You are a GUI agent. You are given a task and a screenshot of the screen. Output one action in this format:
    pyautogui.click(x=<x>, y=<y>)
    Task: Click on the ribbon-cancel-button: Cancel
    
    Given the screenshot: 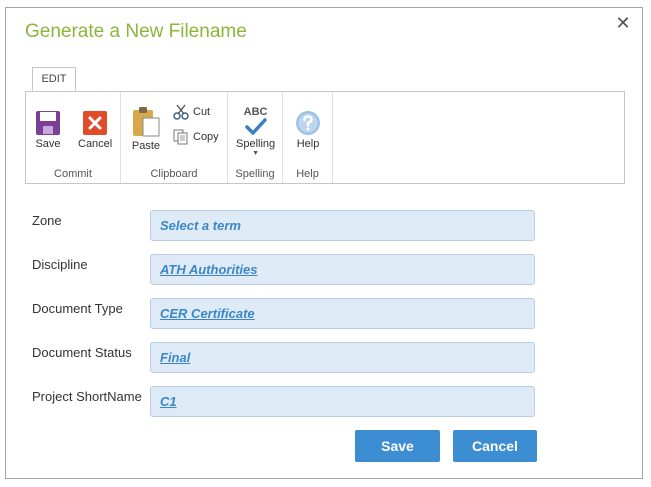 What is the action you would take?
    pyautogui.click(x=95, y=130)
    